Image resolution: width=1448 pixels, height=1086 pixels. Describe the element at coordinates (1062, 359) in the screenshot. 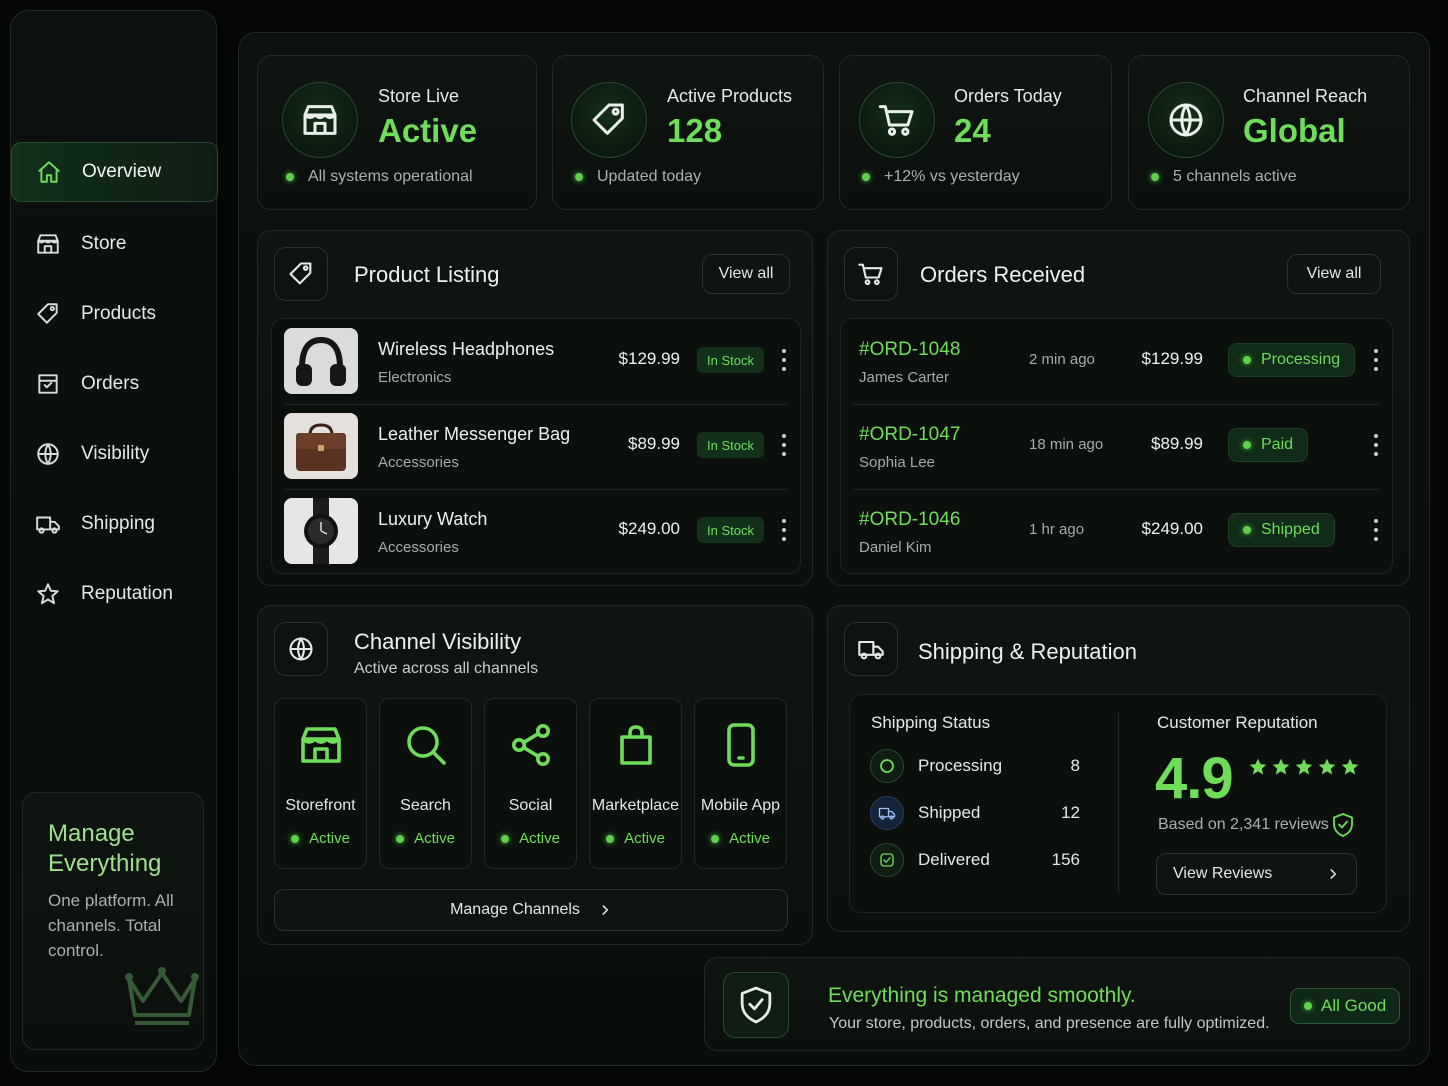

I see `order-time: 2 min ago` at that location.